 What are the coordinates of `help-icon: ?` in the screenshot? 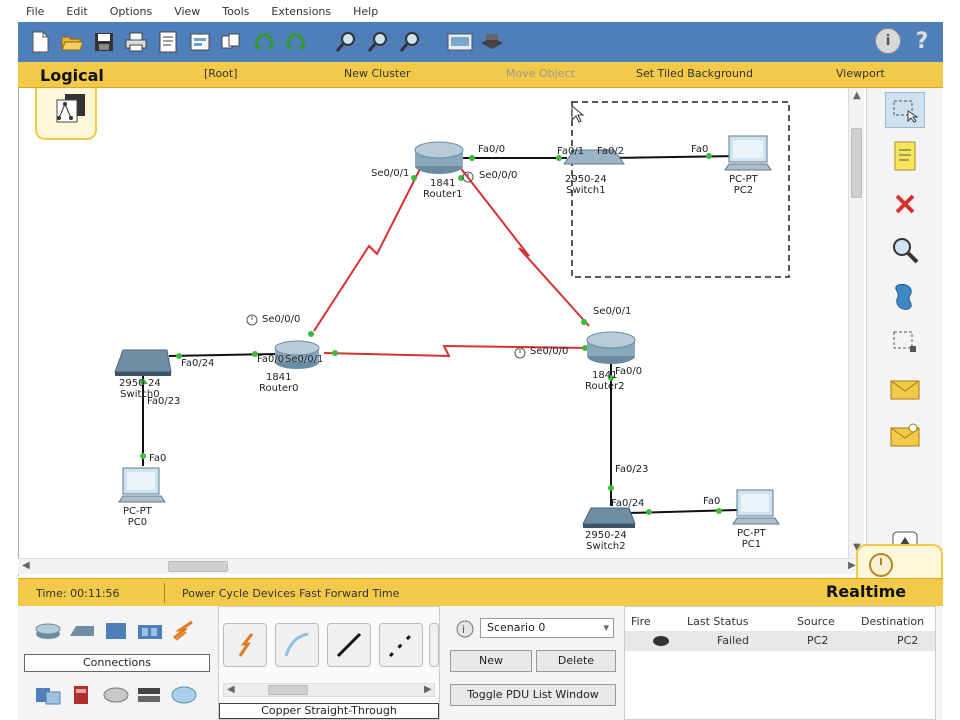 It's located at (922, 41).